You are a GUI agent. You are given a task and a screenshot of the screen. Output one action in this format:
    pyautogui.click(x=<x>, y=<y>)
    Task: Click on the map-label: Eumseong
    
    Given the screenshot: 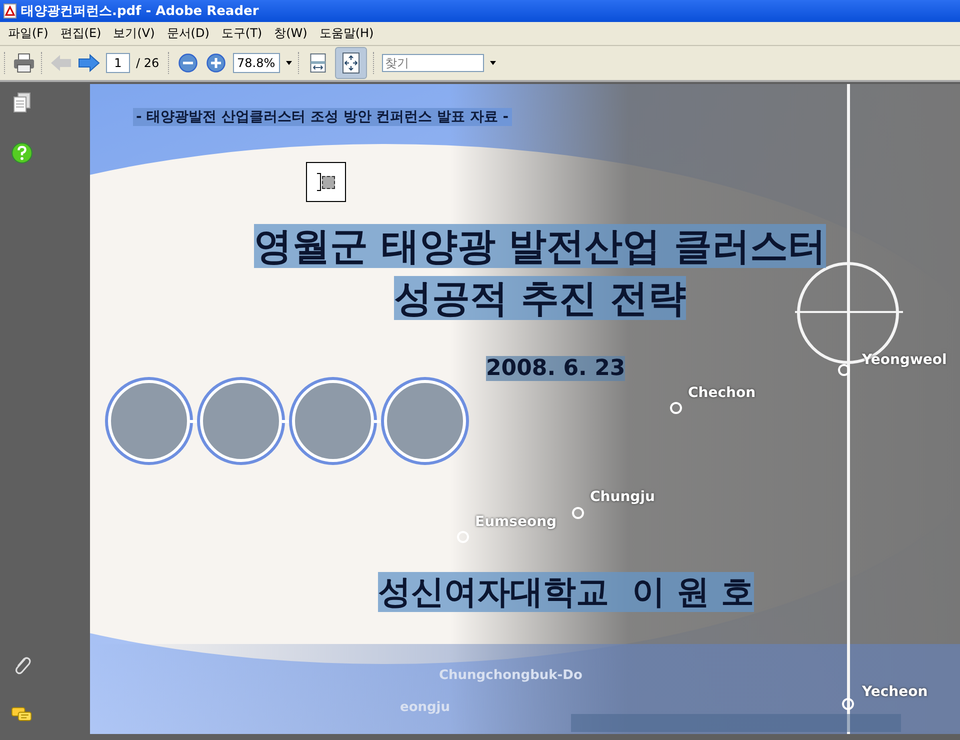 What is the action you would take?
    pyautogui.click(x=516, y=522)
    